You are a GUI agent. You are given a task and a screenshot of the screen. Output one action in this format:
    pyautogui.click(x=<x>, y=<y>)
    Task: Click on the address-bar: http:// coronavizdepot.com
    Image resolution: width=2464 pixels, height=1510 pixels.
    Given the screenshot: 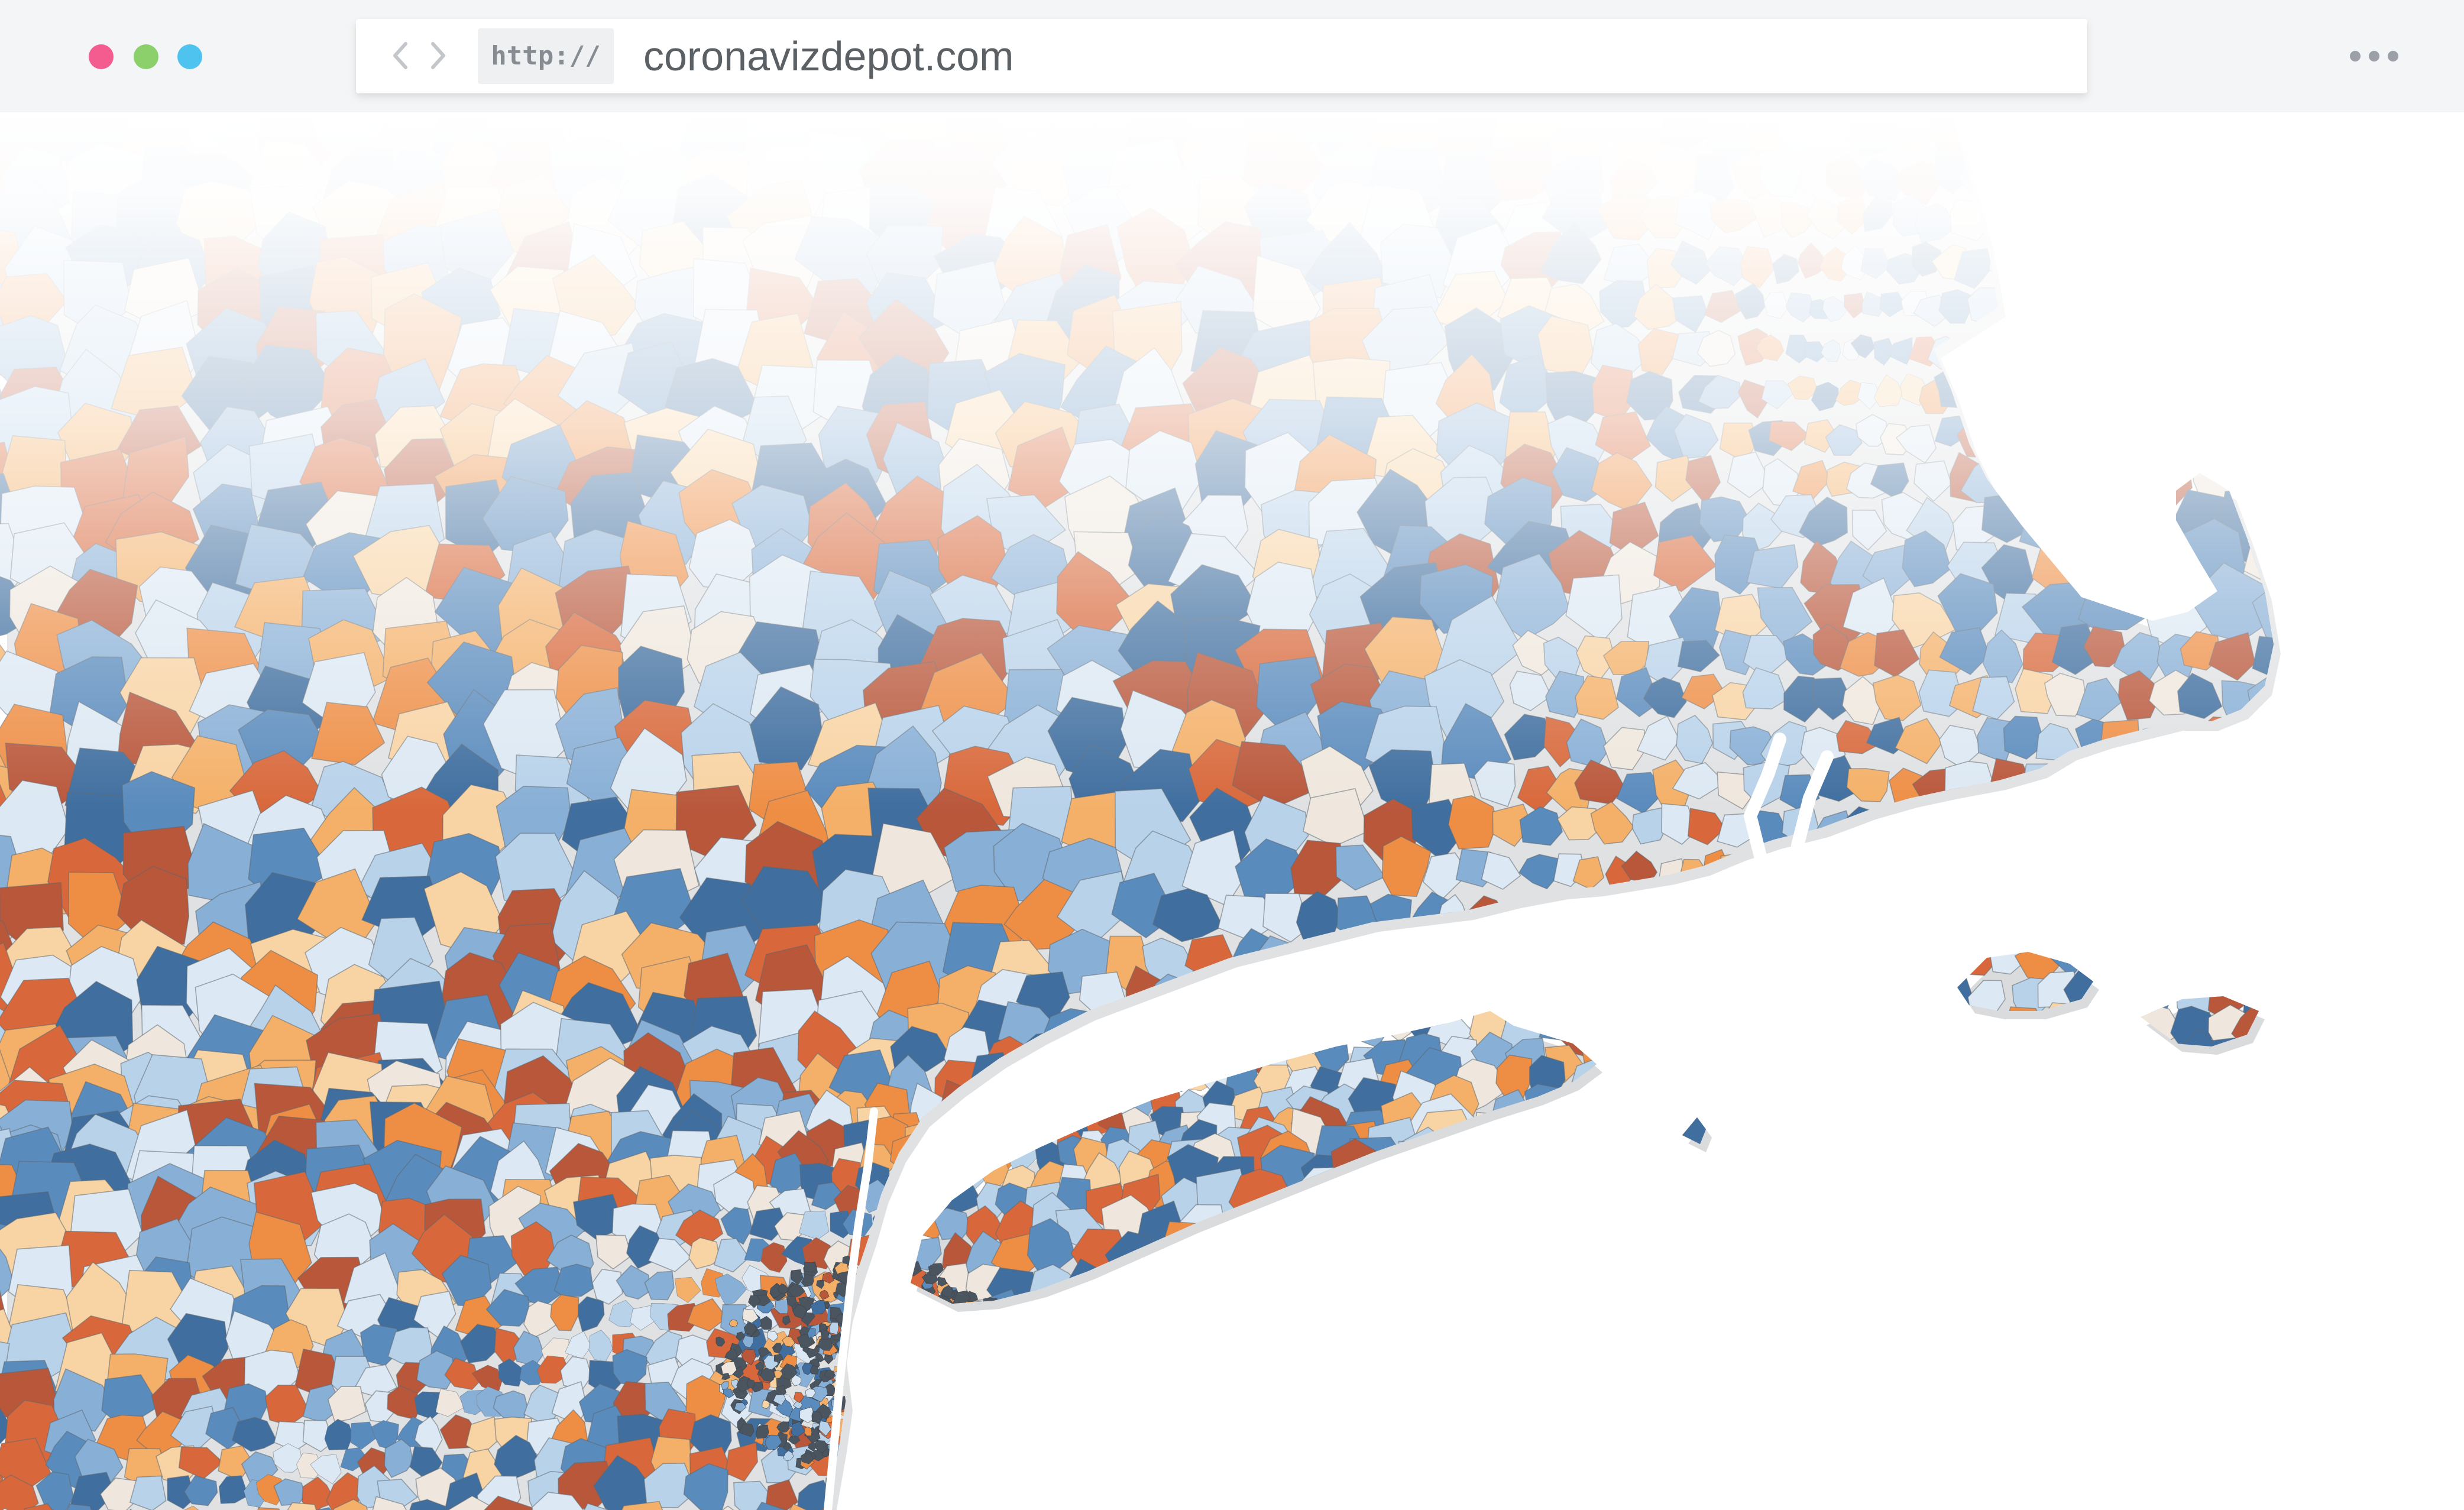 What is the action you would take?
    pyautogui.click(x=1221, y=56)
    